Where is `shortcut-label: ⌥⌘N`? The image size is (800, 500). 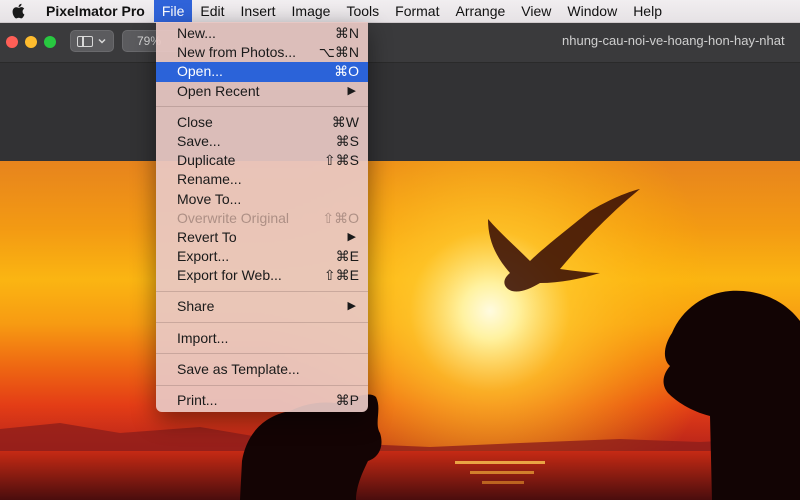
shortcut-label: ⌥⌘N is located at coordinates (338, 52).